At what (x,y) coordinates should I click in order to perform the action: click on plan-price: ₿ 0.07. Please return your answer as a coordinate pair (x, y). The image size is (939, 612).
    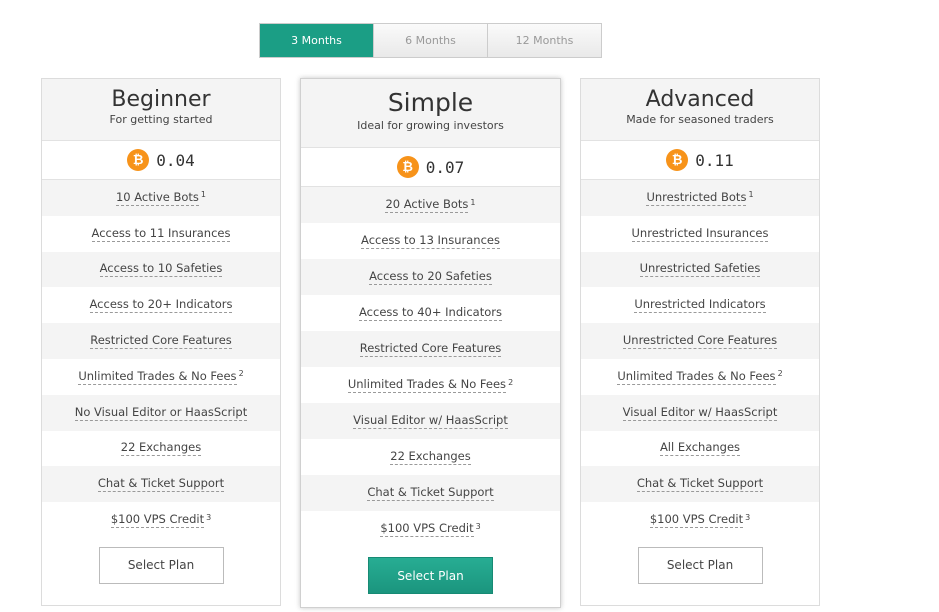
    Looking at the image, I should click on (430, 167).